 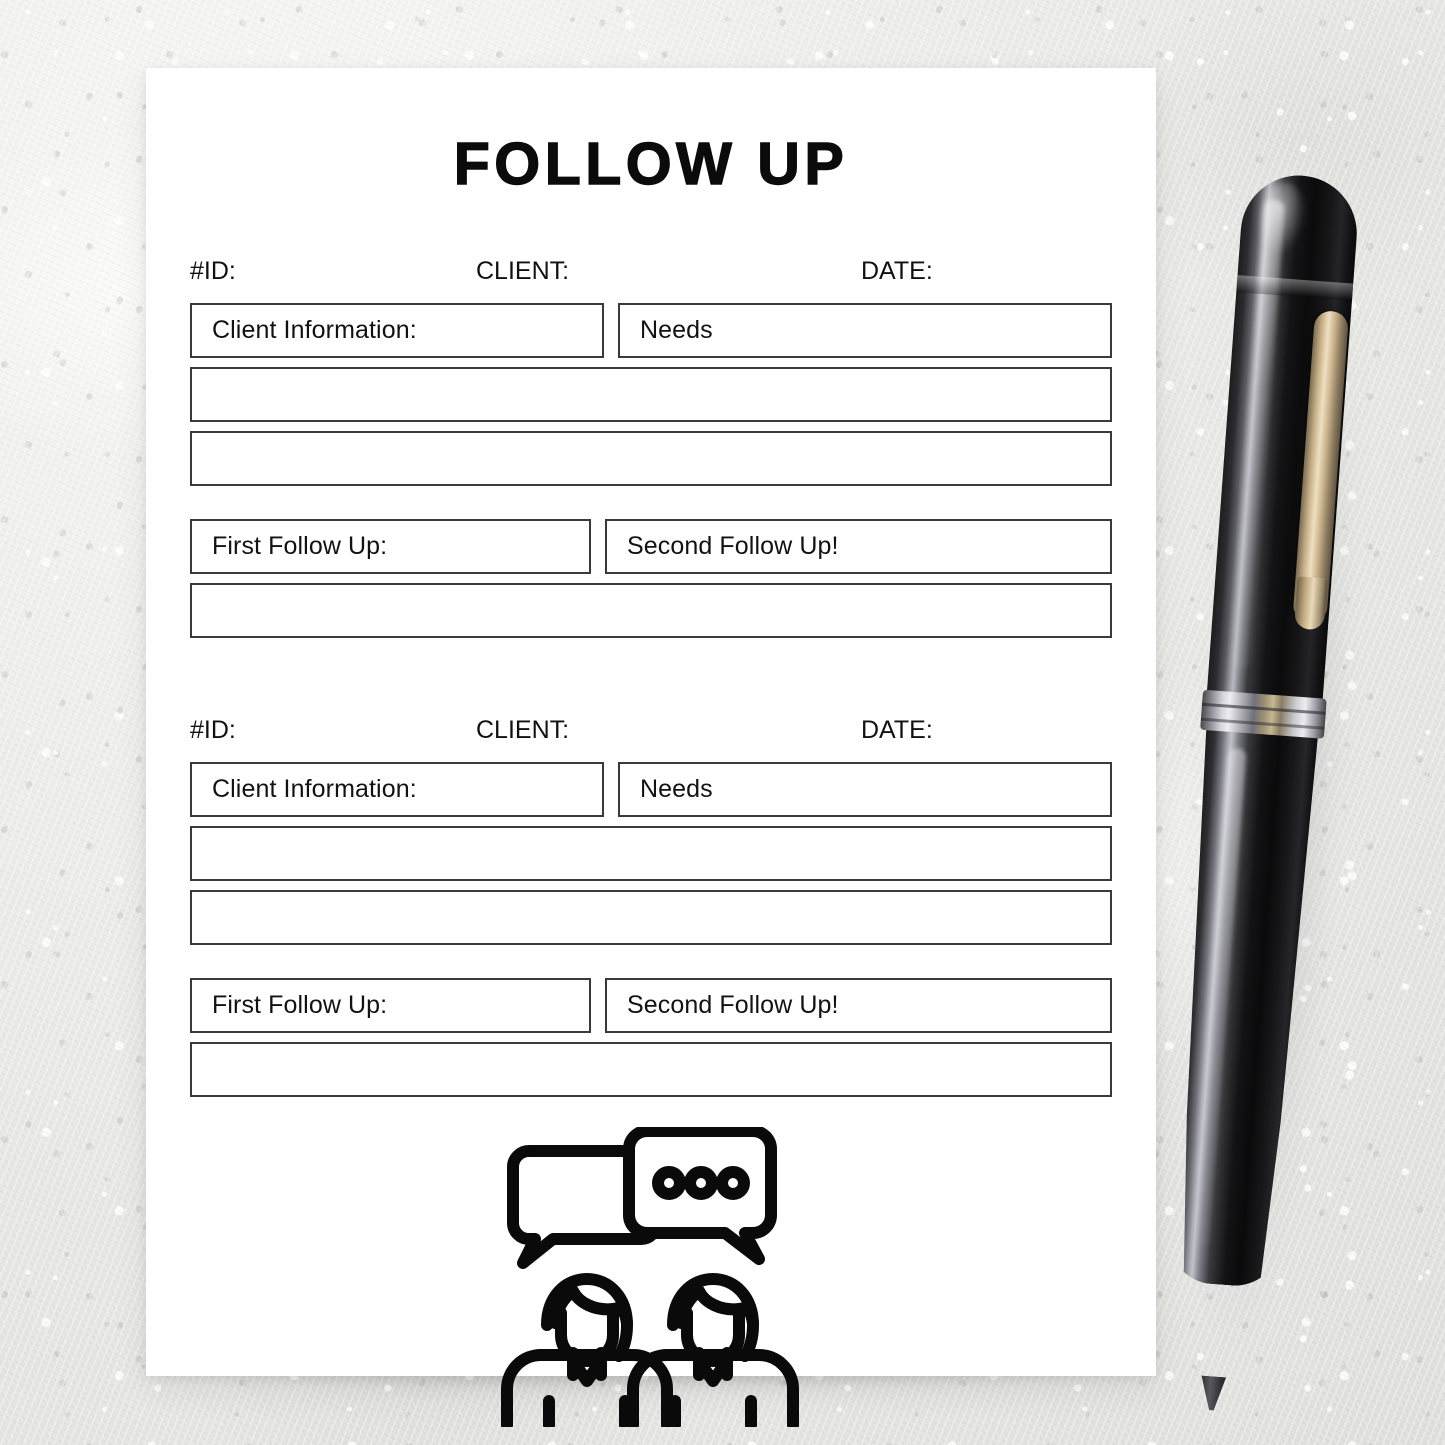 I want to click on section-1-row-labels: Client Information: Needs, so click(x=651, y=330).